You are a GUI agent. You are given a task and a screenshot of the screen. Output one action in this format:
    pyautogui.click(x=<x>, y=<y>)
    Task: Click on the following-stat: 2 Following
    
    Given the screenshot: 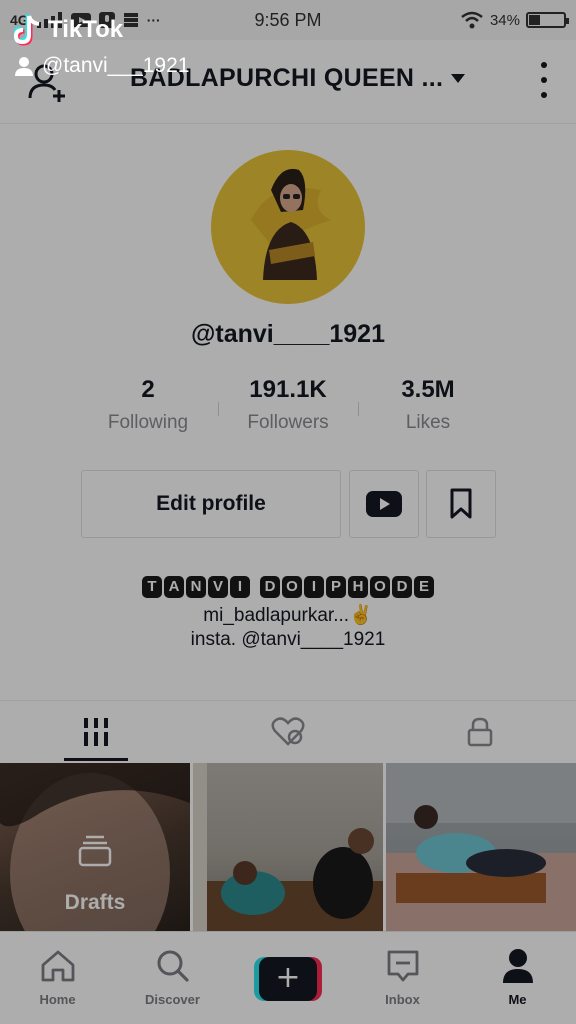 What is the action you would take?
    pyautogui.click(x=148, y=405)
    